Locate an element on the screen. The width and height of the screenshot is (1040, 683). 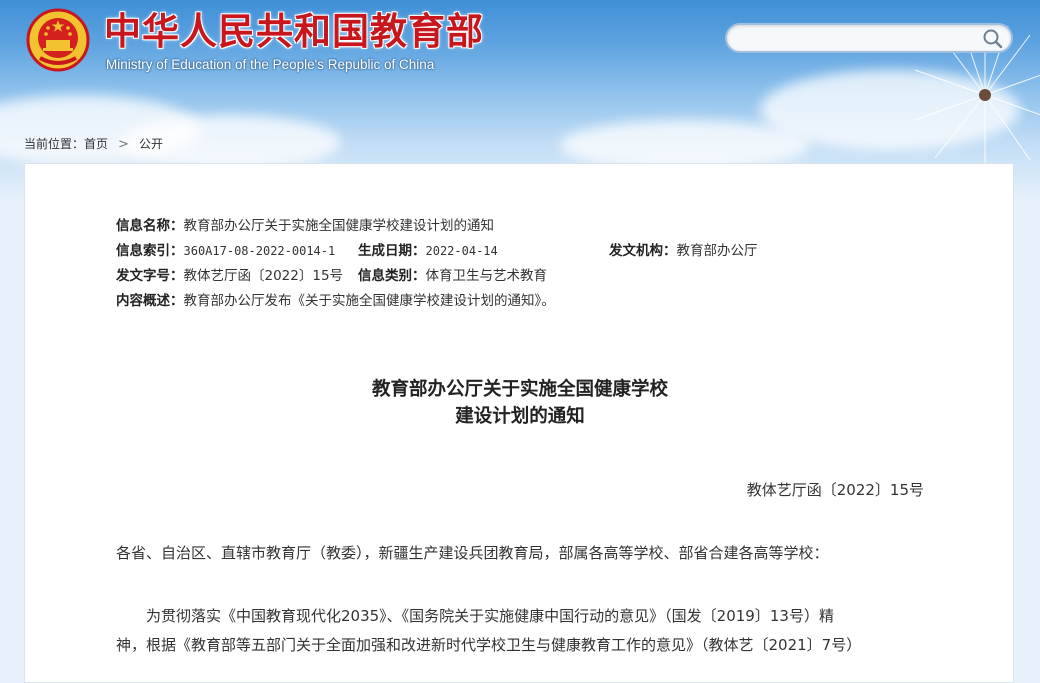
meta-date-value: 2022-04-14 is located at coordinates (461, 251).